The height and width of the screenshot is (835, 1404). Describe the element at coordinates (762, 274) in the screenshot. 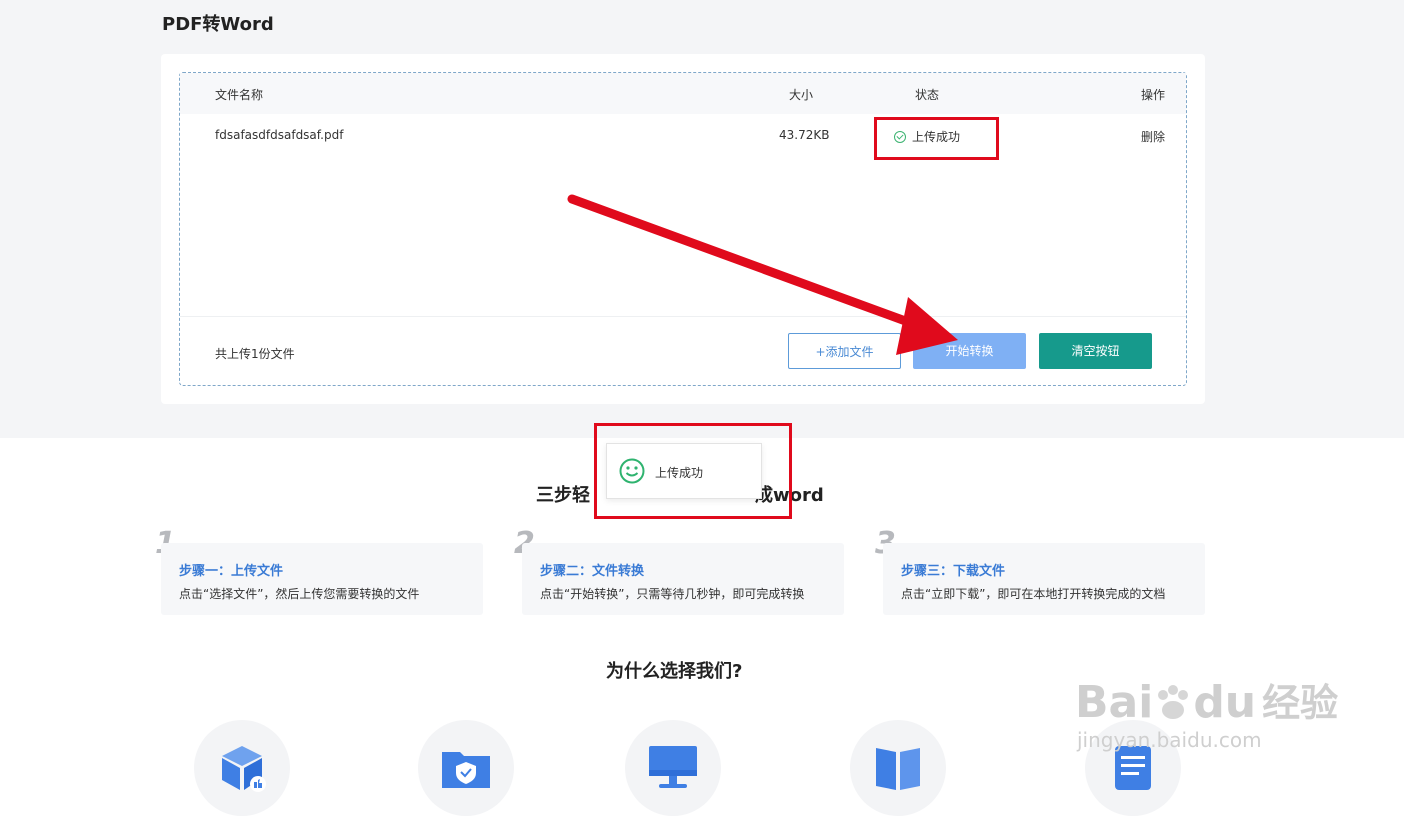

I see `annotation-arrow` at that location.